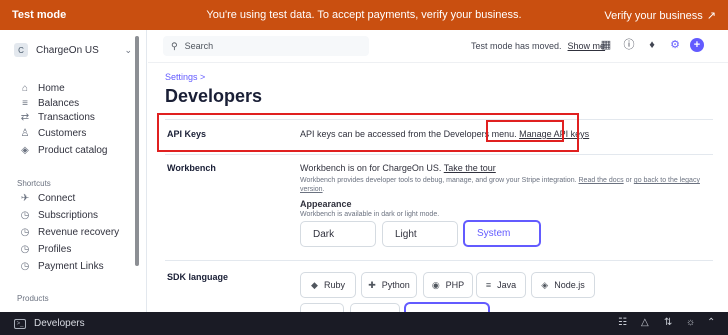 The width and height of the screenshot is (728, 335). Describe the element at coordinates (25, 133) in the screenshot. I see `customers-icon: ♙` at that location.